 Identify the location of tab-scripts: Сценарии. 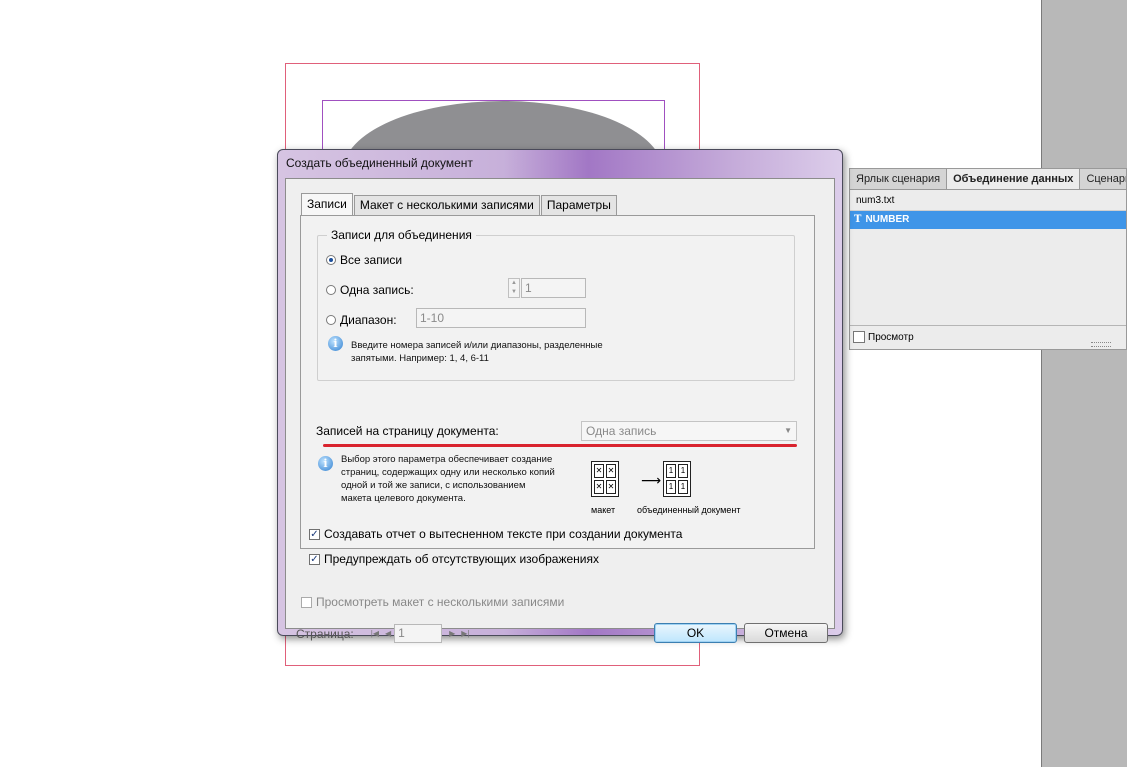
(1103, 179).